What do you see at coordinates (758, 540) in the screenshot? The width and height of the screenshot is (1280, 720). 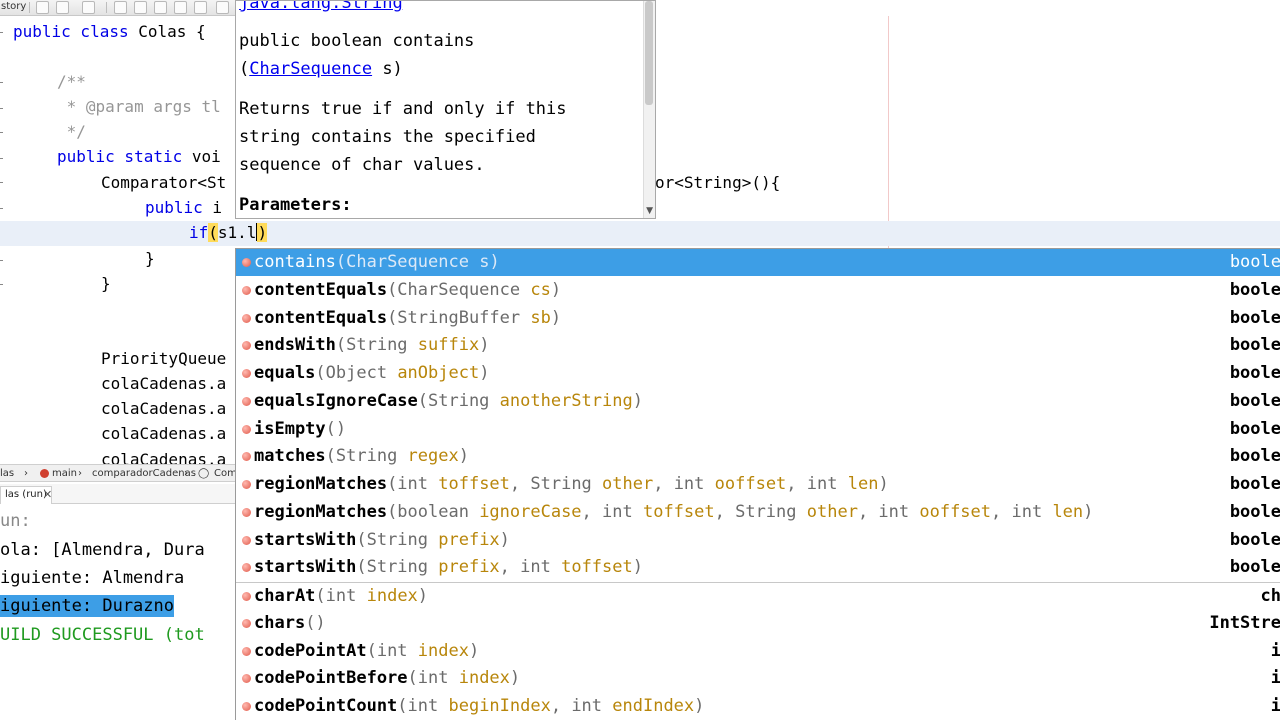 I see `completion-item-startsWith: startsWith(String prefix) boole` at bounding box center [758, 540].